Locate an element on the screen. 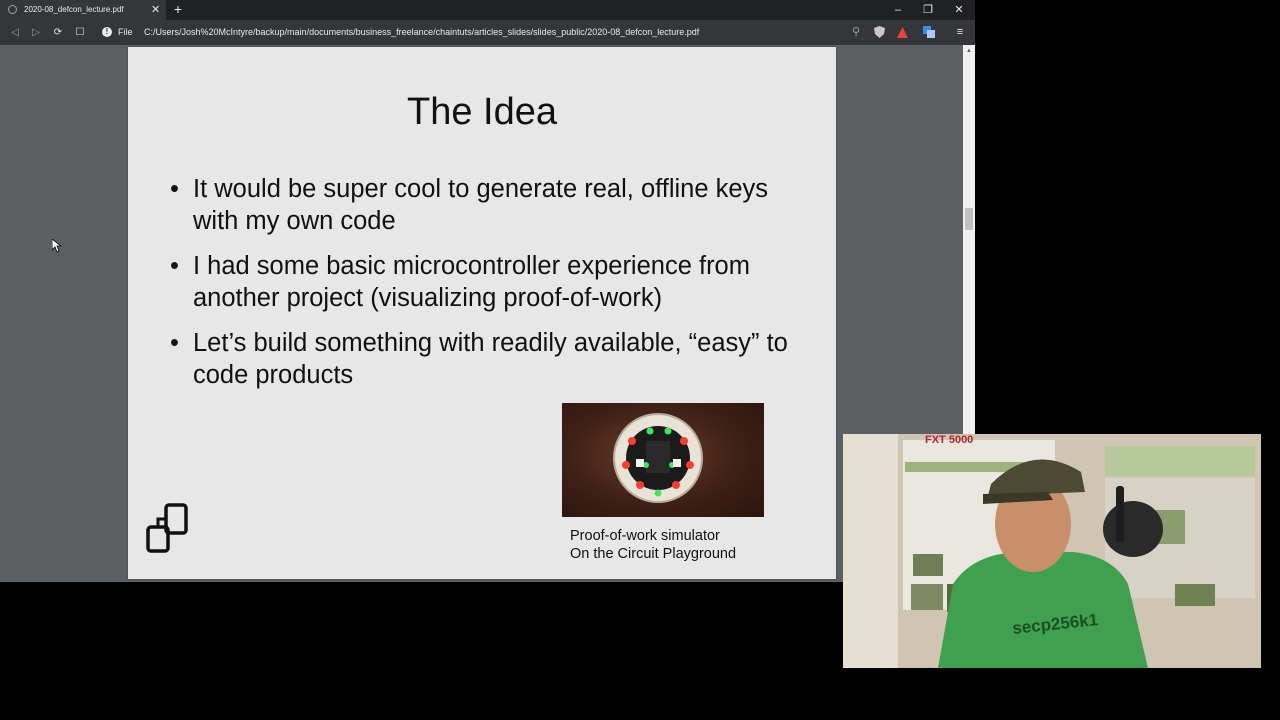 The image size is (1280, 720). scrollbar-thumb is located at coordinates (969, 219).